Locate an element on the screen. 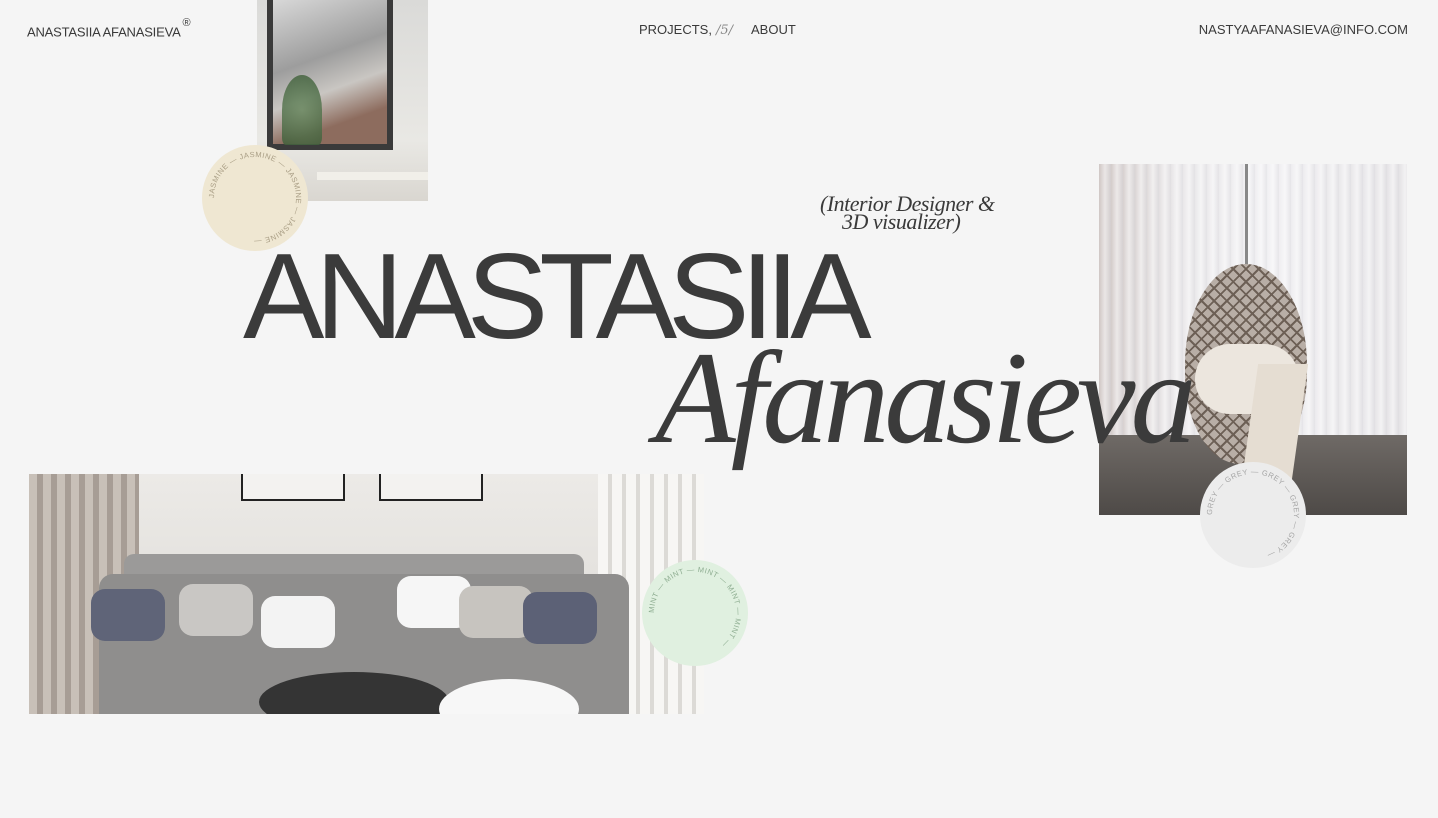 The height and width of the screenshot is (818, 1438). grey-badge-text: GREY — GREY — GREY — GREY — GREY — is located at coordinates (1253, 513).